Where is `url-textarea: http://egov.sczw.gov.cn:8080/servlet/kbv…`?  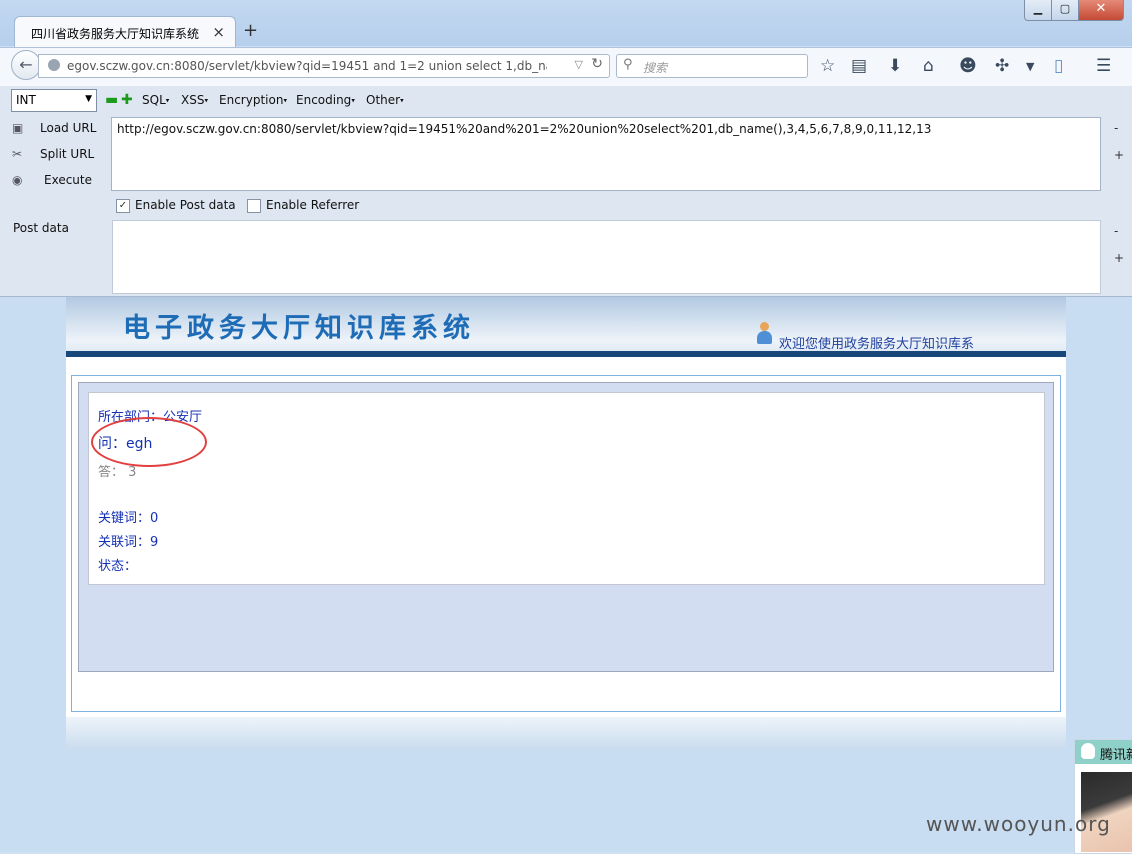
url-textarea: http://egov.sczw.gov.cn:8080/servlet/kbv… is located at coordinates (606, 154).